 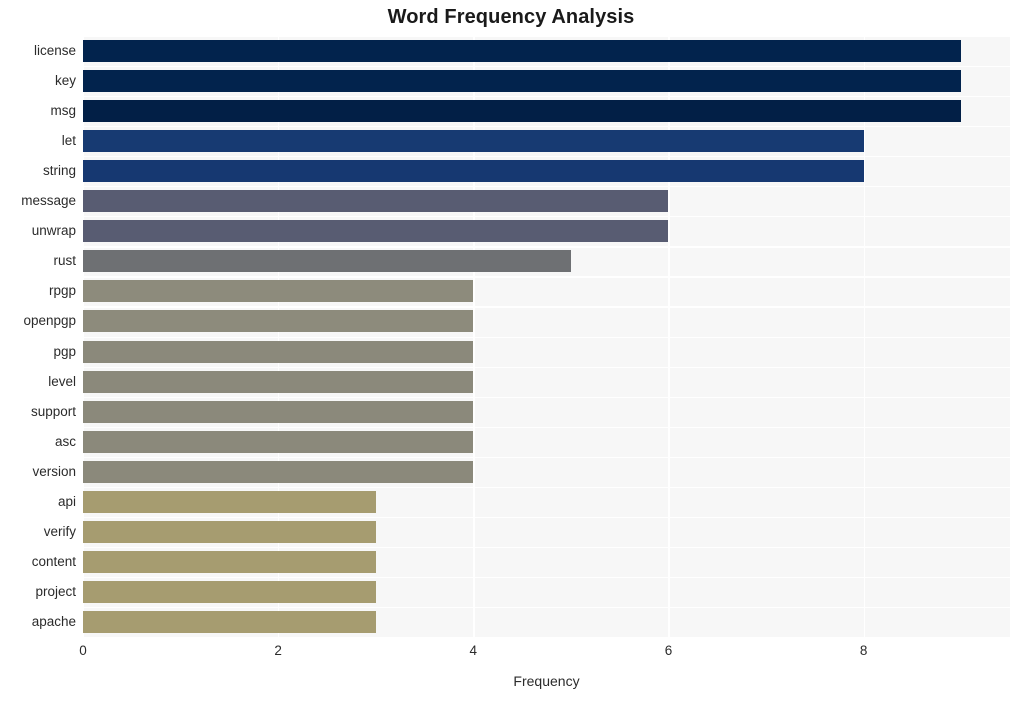 What do you see at coordinates (55, 591) in the screenshot?
I see `y-axis-tick-label: project` at bounding box center [55, 591].